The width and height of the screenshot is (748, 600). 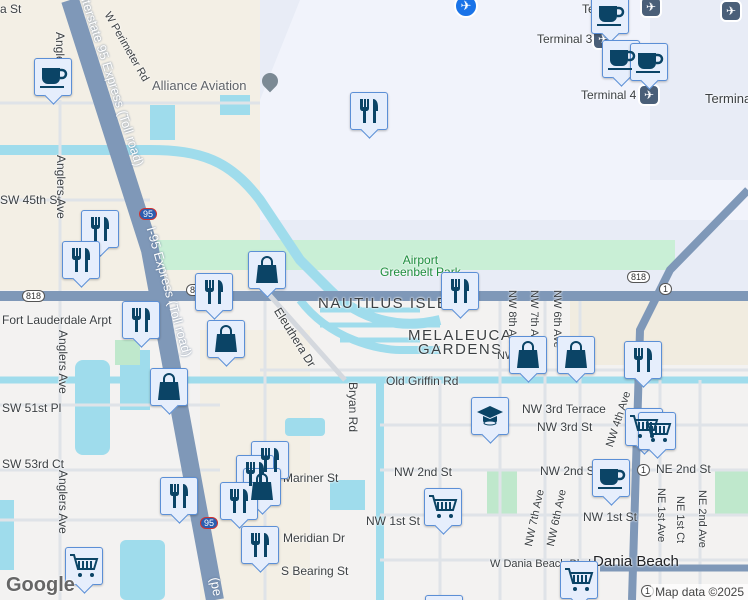 I want to click on street-label: NE 1st Ave, so click(x=661, y=515).